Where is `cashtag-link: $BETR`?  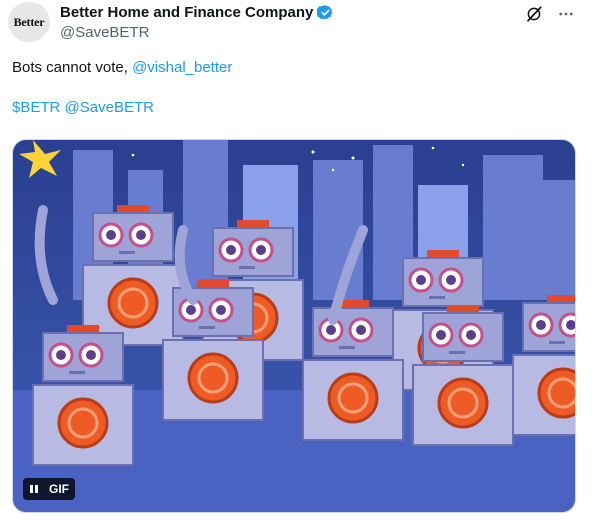 cashtag-link: $BETR is located at coordinates (36, 107).